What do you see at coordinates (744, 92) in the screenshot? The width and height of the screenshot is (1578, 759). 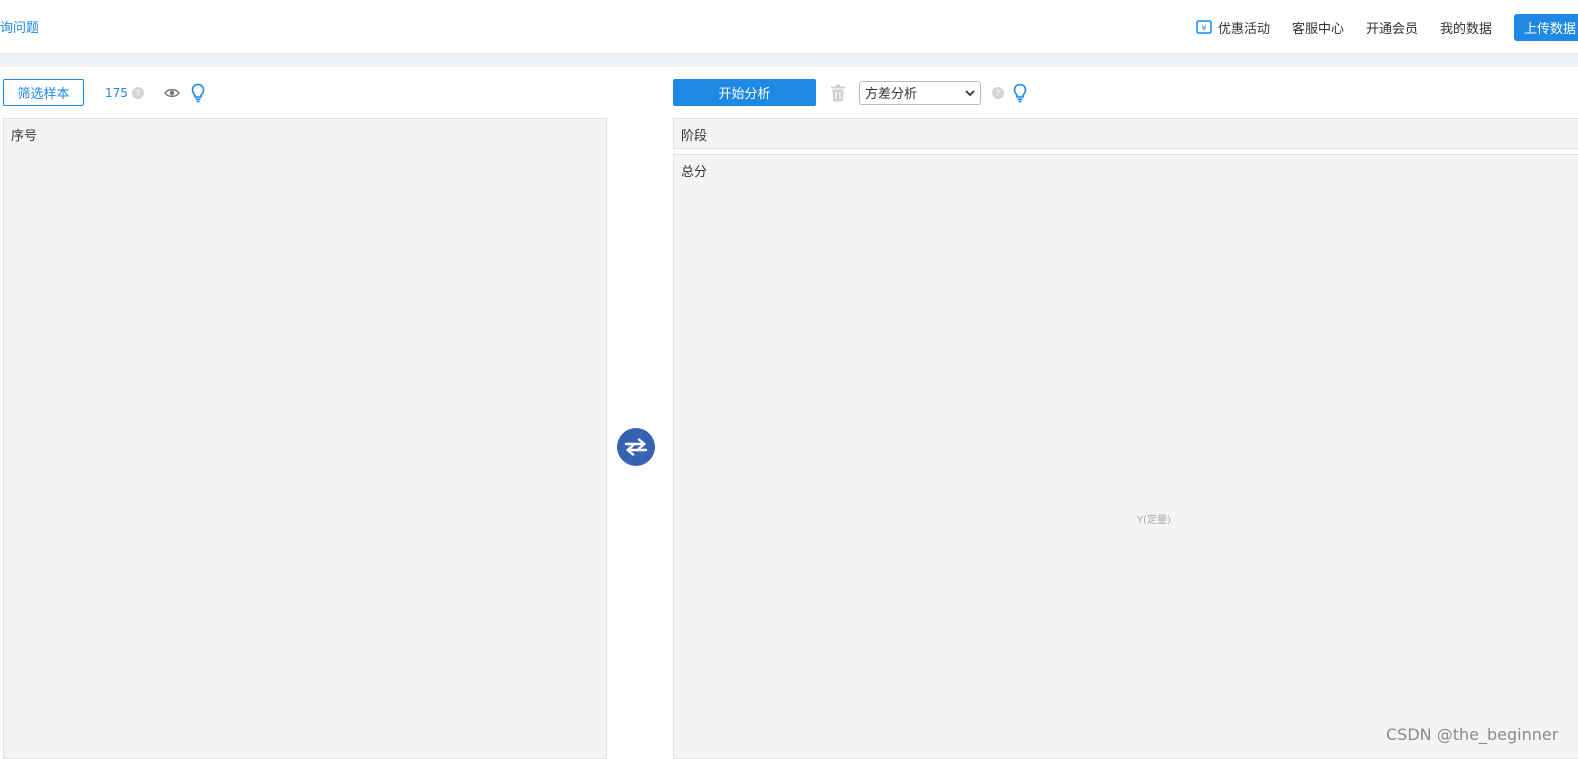 I see `start-analysis-button: 开始分析` at bounding box center [744, 92].